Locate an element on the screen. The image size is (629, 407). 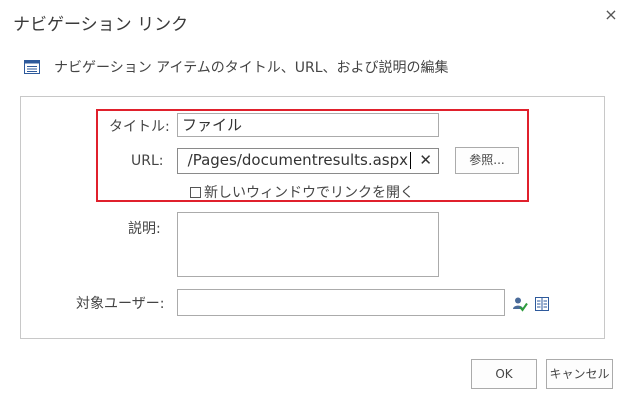
new-window-option: 新しいウィンドウでリンクを開く is located at coordinates (302, 192).